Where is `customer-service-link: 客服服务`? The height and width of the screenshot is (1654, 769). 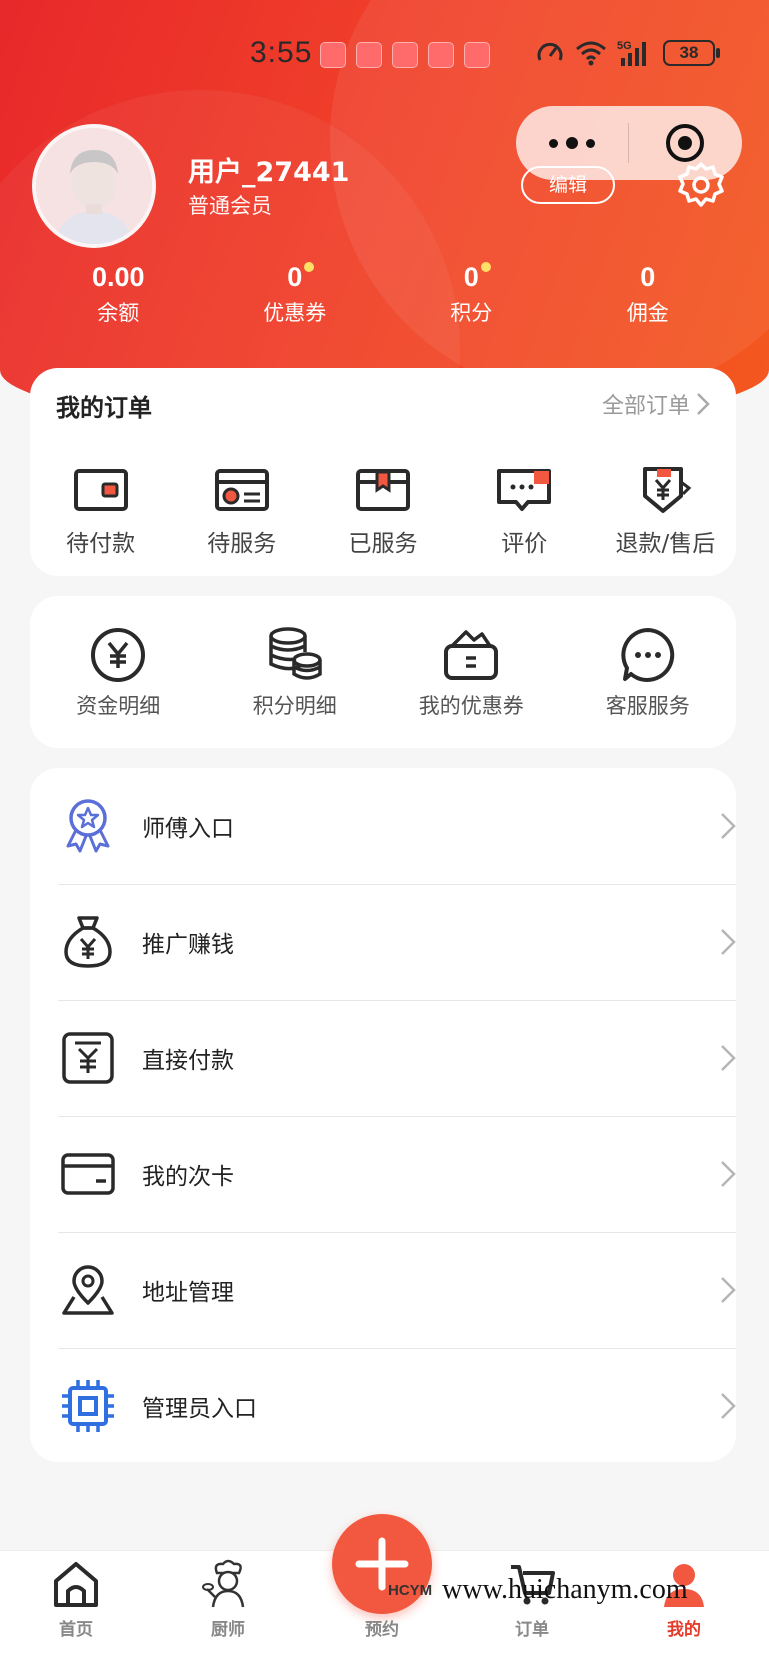
customer-service-link: 客服服务 is located at coordinates (648, 673).